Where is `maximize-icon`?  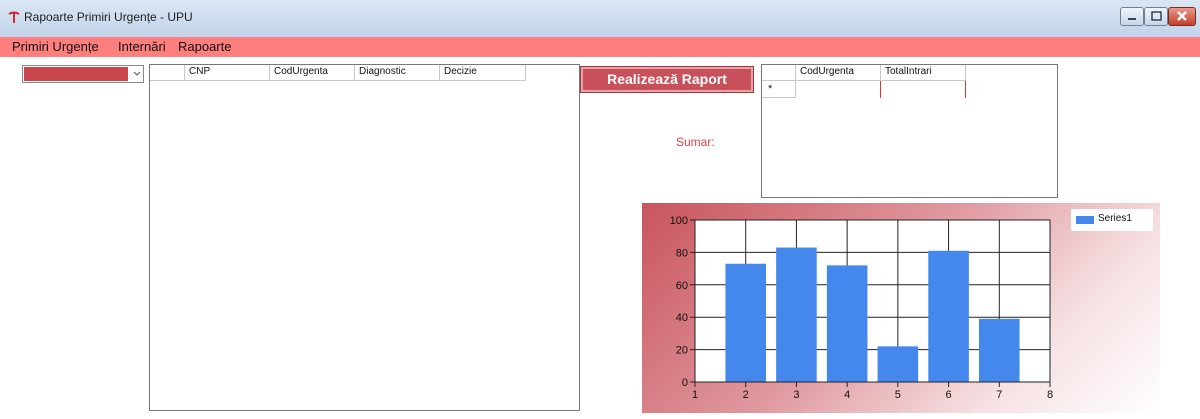 maximize-icon is located at coordinates (1156, 16).